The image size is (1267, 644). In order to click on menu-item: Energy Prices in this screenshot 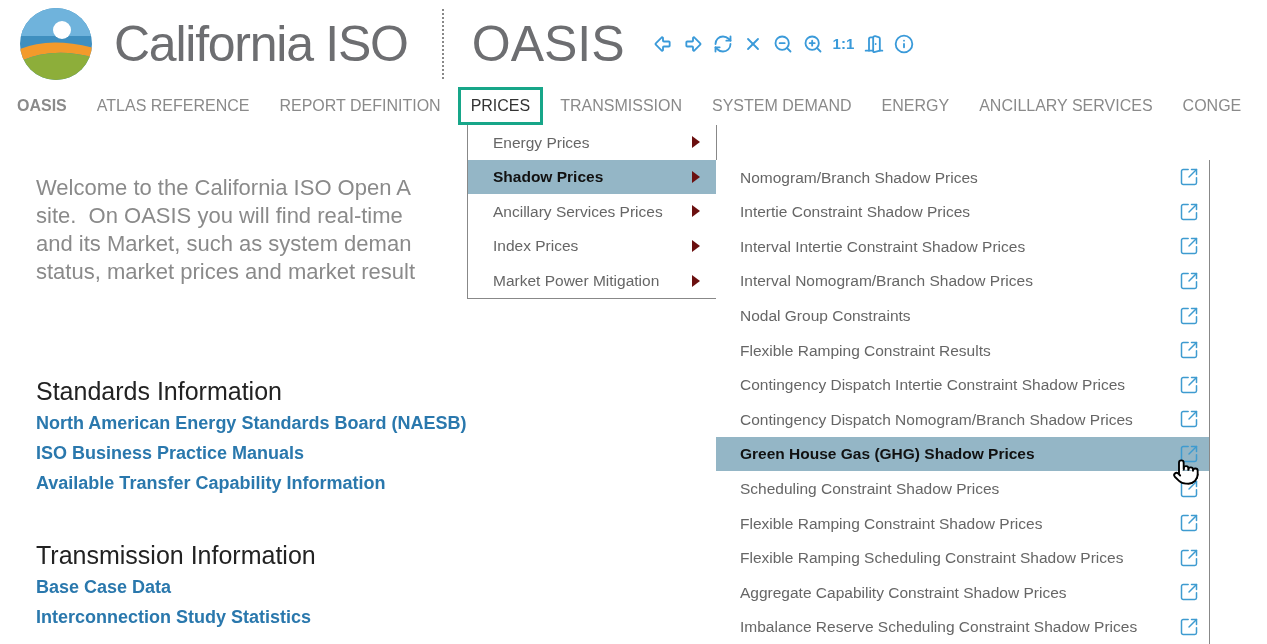, I will do `click(592, 142)`.